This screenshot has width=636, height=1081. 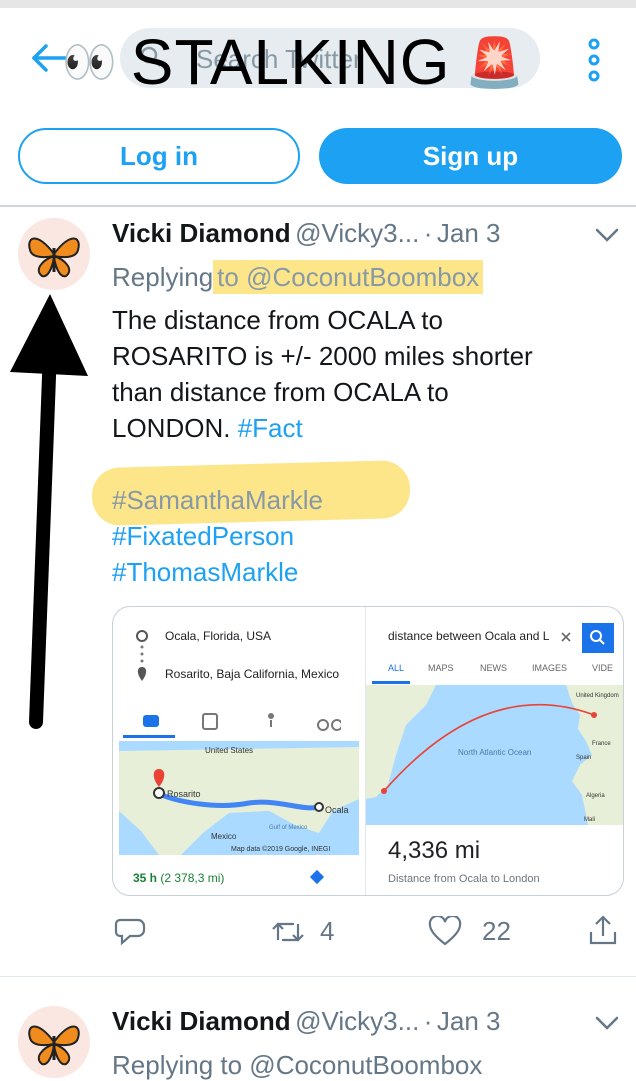 I want to click on like-count: 22, so click(x=496, y=931).